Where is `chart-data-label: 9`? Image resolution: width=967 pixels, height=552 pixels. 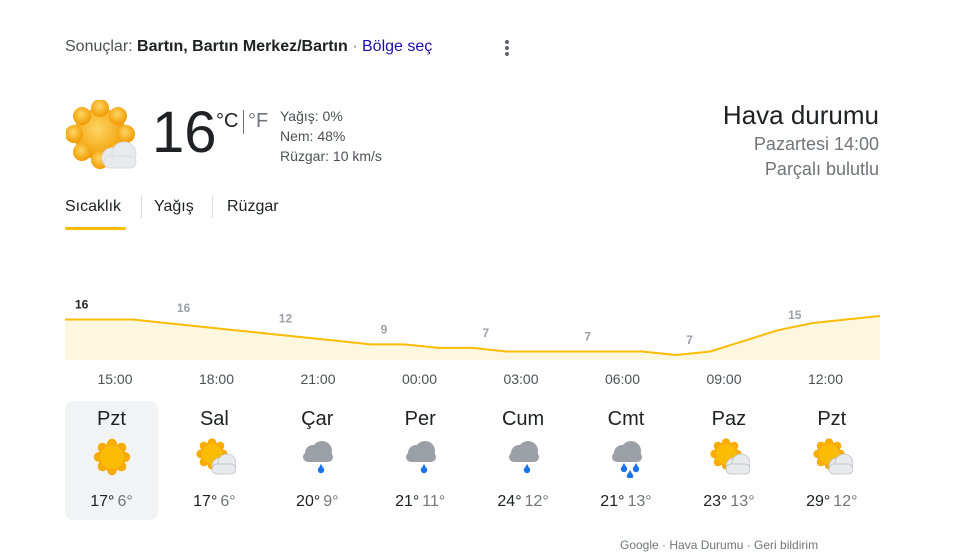
chart-data-label: 9 is located at coordinates (384, 329).